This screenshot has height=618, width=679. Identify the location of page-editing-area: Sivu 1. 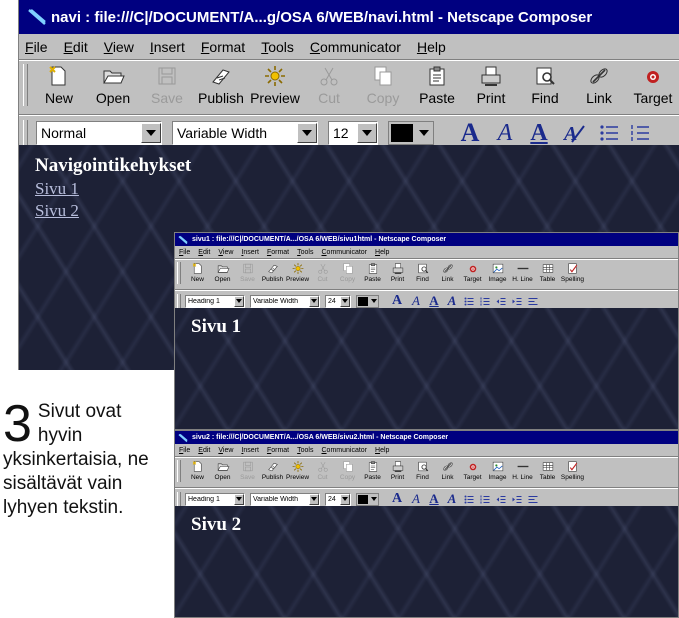
(426, 368).